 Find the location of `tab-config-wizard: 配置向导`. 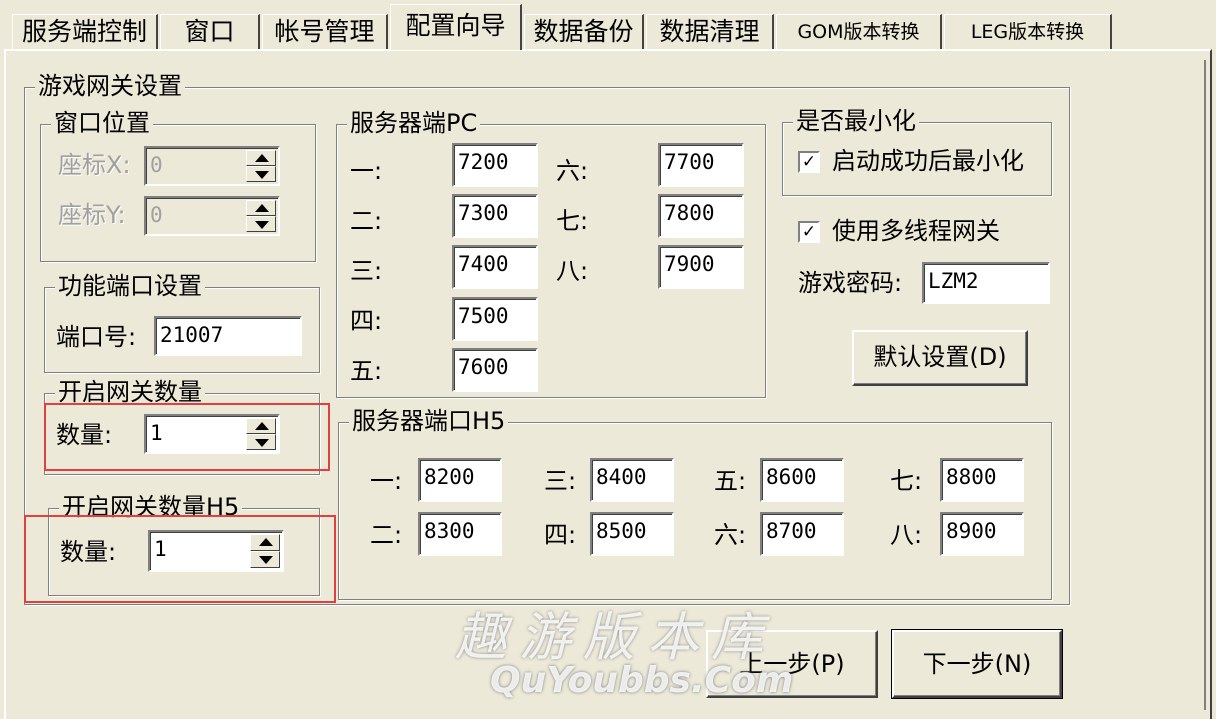

tab-config-wizard: 配置向导 is located at coordinates (456, 27).